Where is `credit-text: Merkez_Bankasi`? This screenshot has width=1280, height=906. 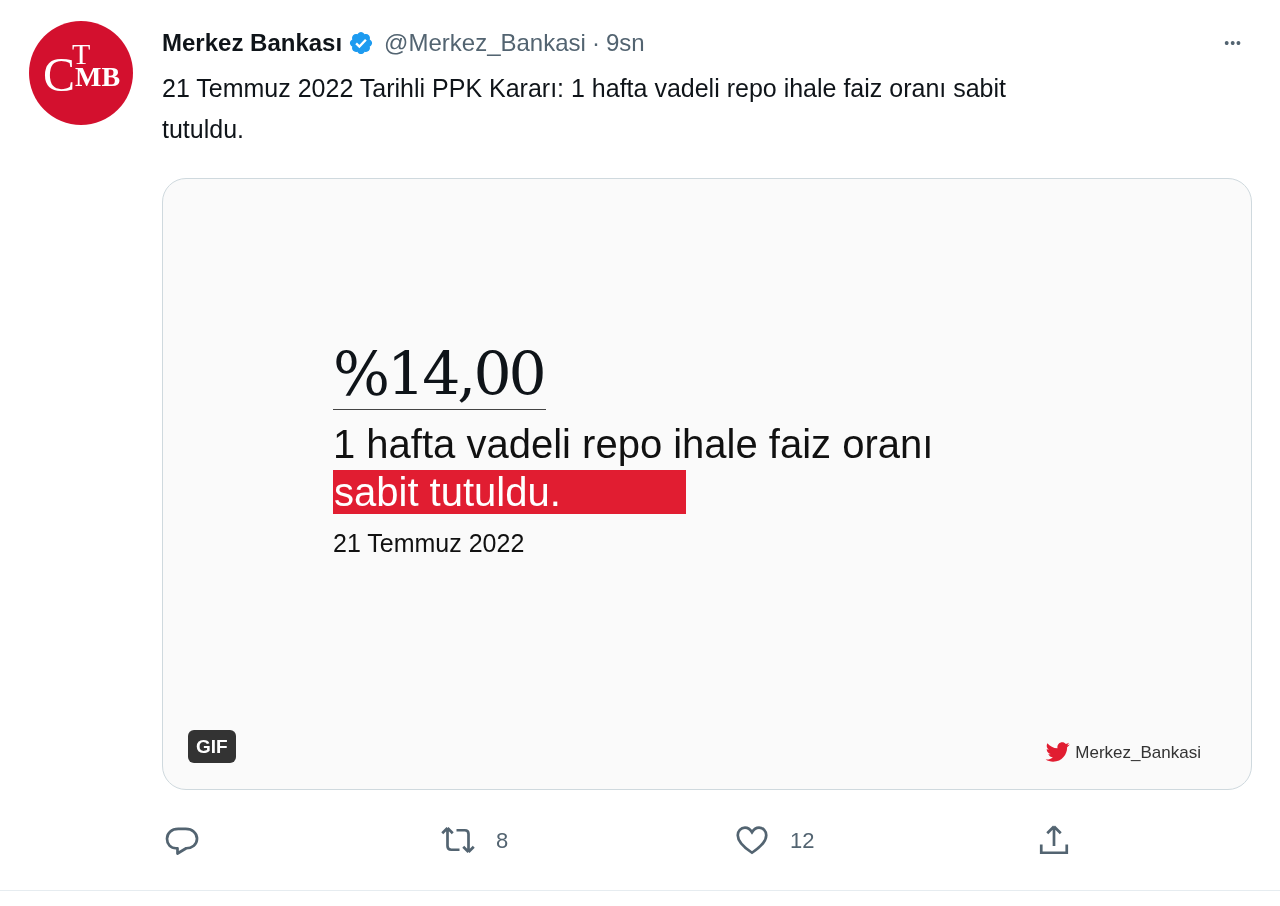 credit-text: Merkez_Bankasi is located at coordinates (1138, 752).